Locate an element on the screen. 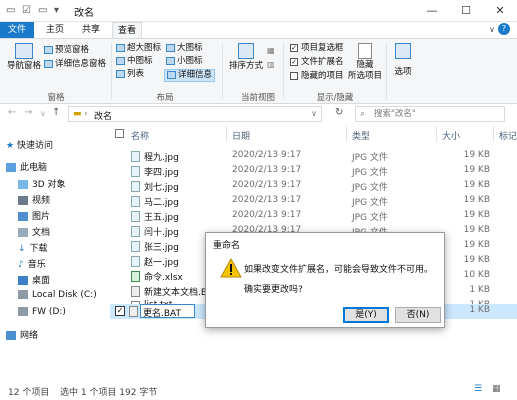 Image resolution: width=517 pixels, height=400 pixels. column-header-tags: 标记 is located at coordinates (508, 135).